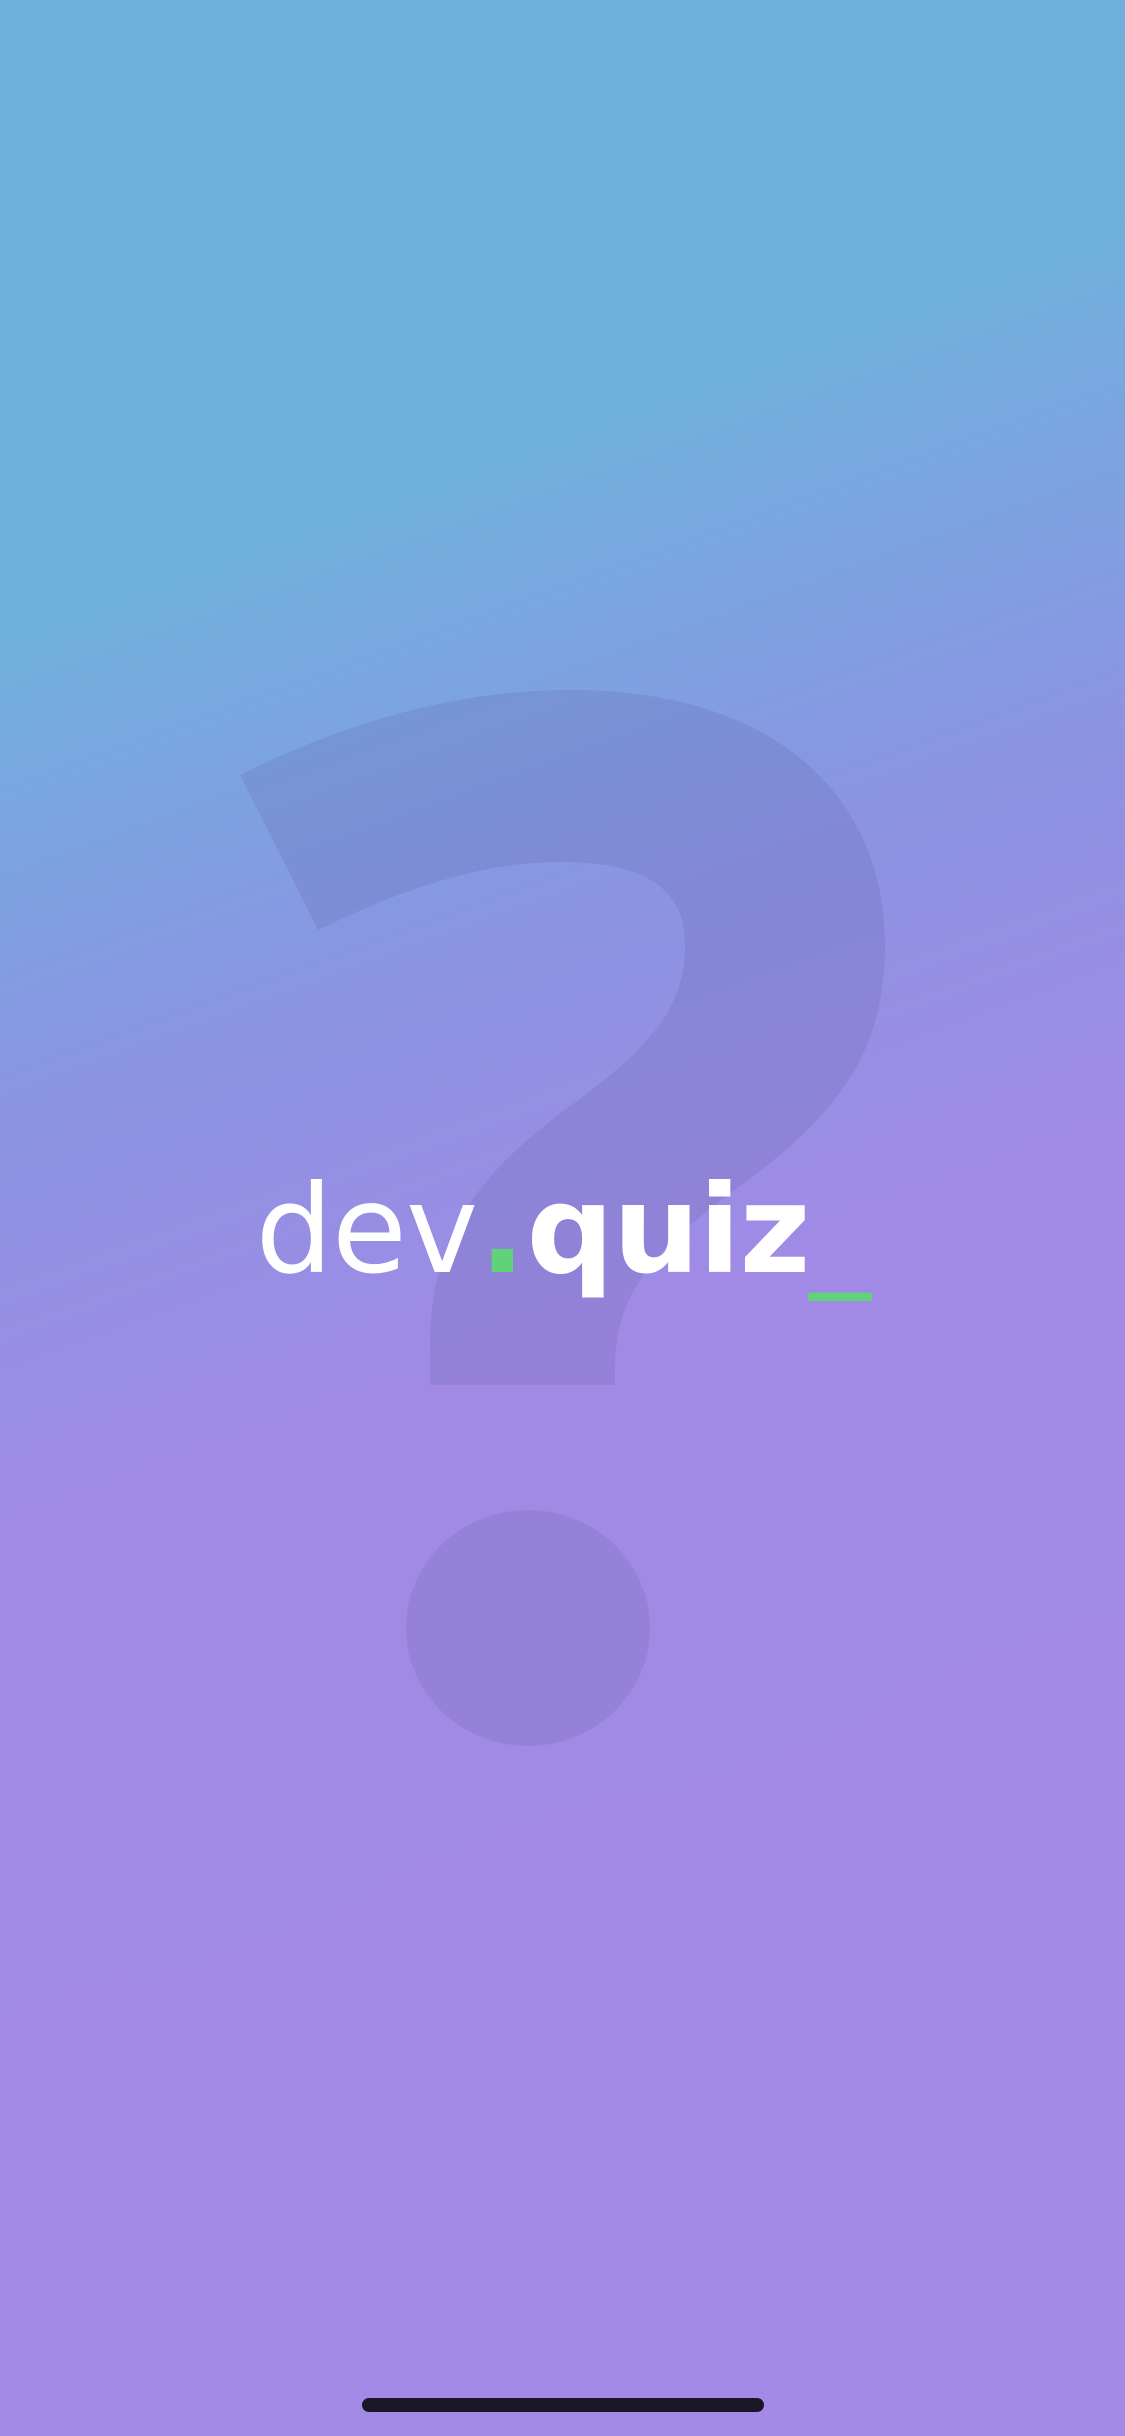 The image size is (1125, 2436). I want to click on logo-quiz-text: quiz, so click(668, 1230).